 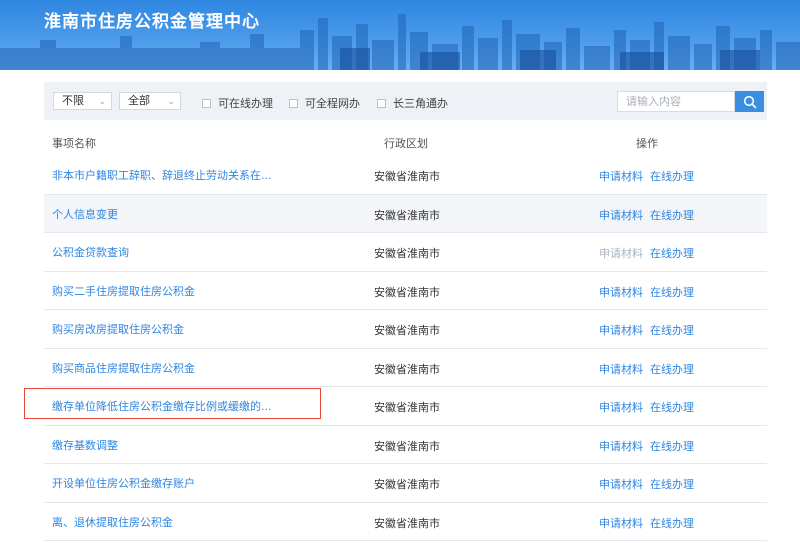 I want to click on yangtze-delta-checkbox: 长三角通办, so click(x=412, y=103).